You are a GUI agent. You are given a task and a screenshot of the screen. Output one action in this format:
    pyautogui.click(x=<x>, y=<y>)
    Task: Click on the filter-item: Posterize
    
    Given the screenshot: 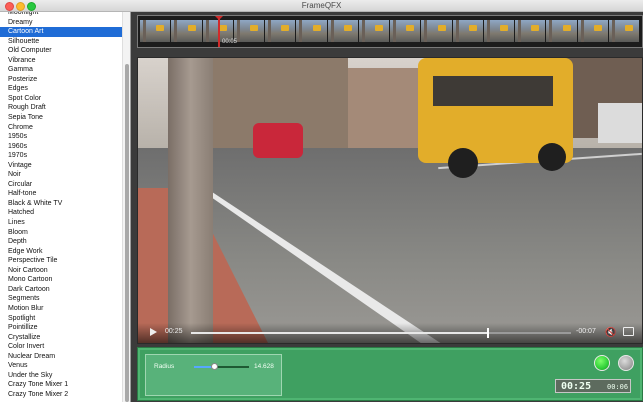 What is the action you would take?
    pyautogui.click(x=61, y=80)
    